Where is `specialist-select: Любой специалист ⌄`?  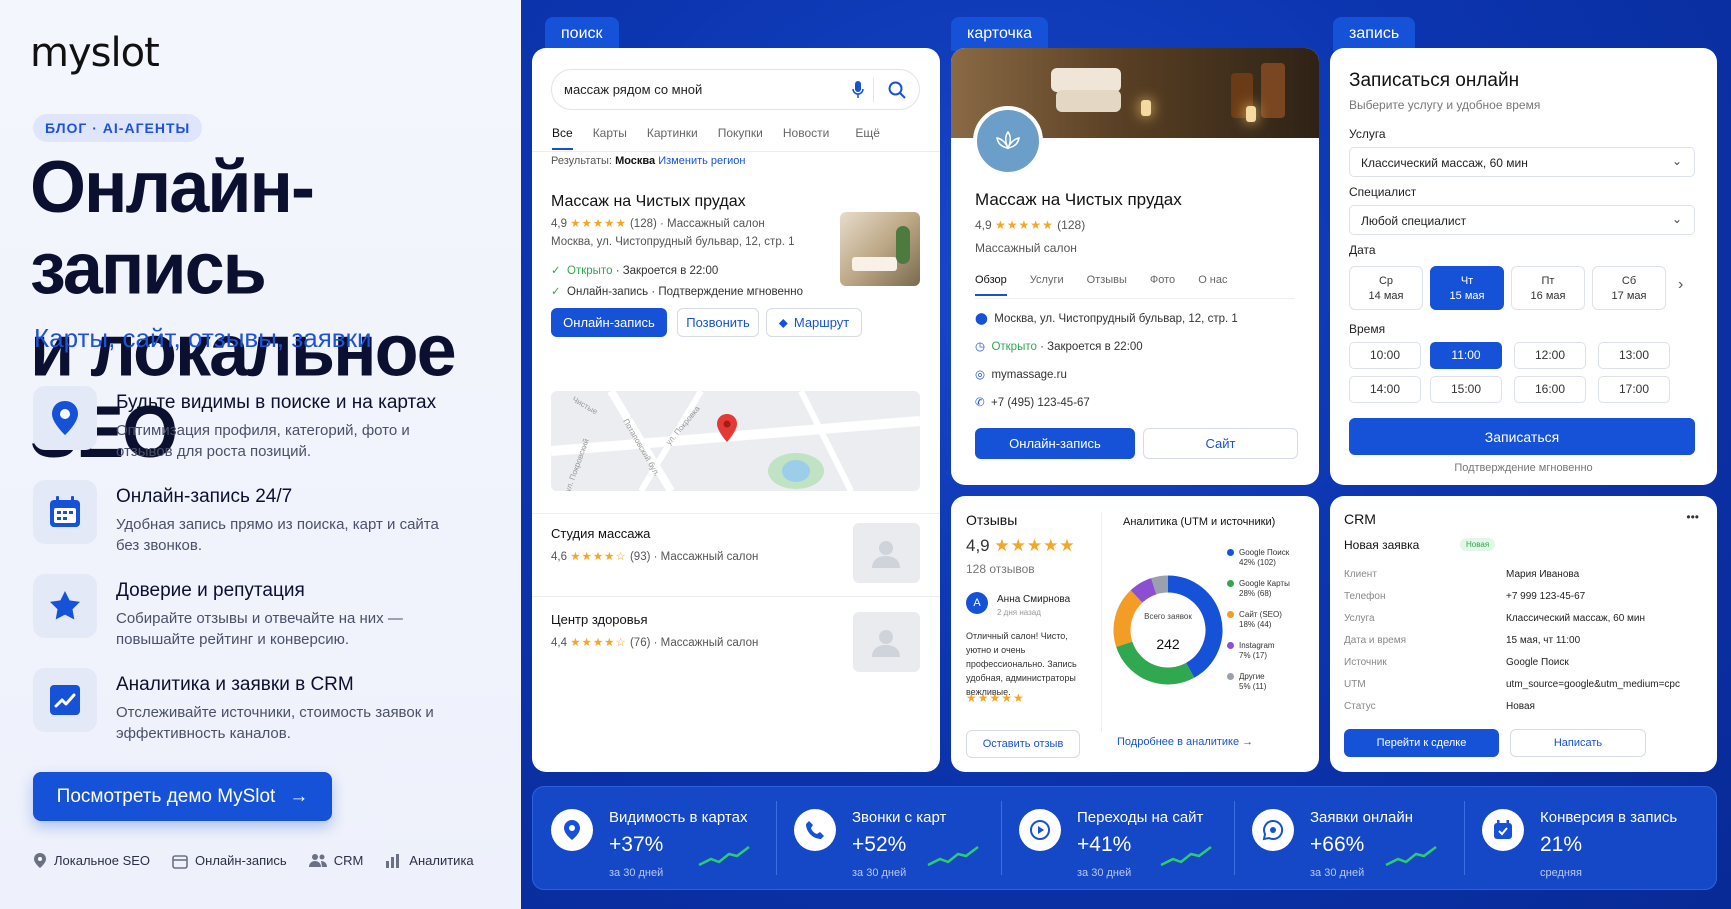 specialist-select: Любой специалист ⌄ is located at coordinates (1522, 220).